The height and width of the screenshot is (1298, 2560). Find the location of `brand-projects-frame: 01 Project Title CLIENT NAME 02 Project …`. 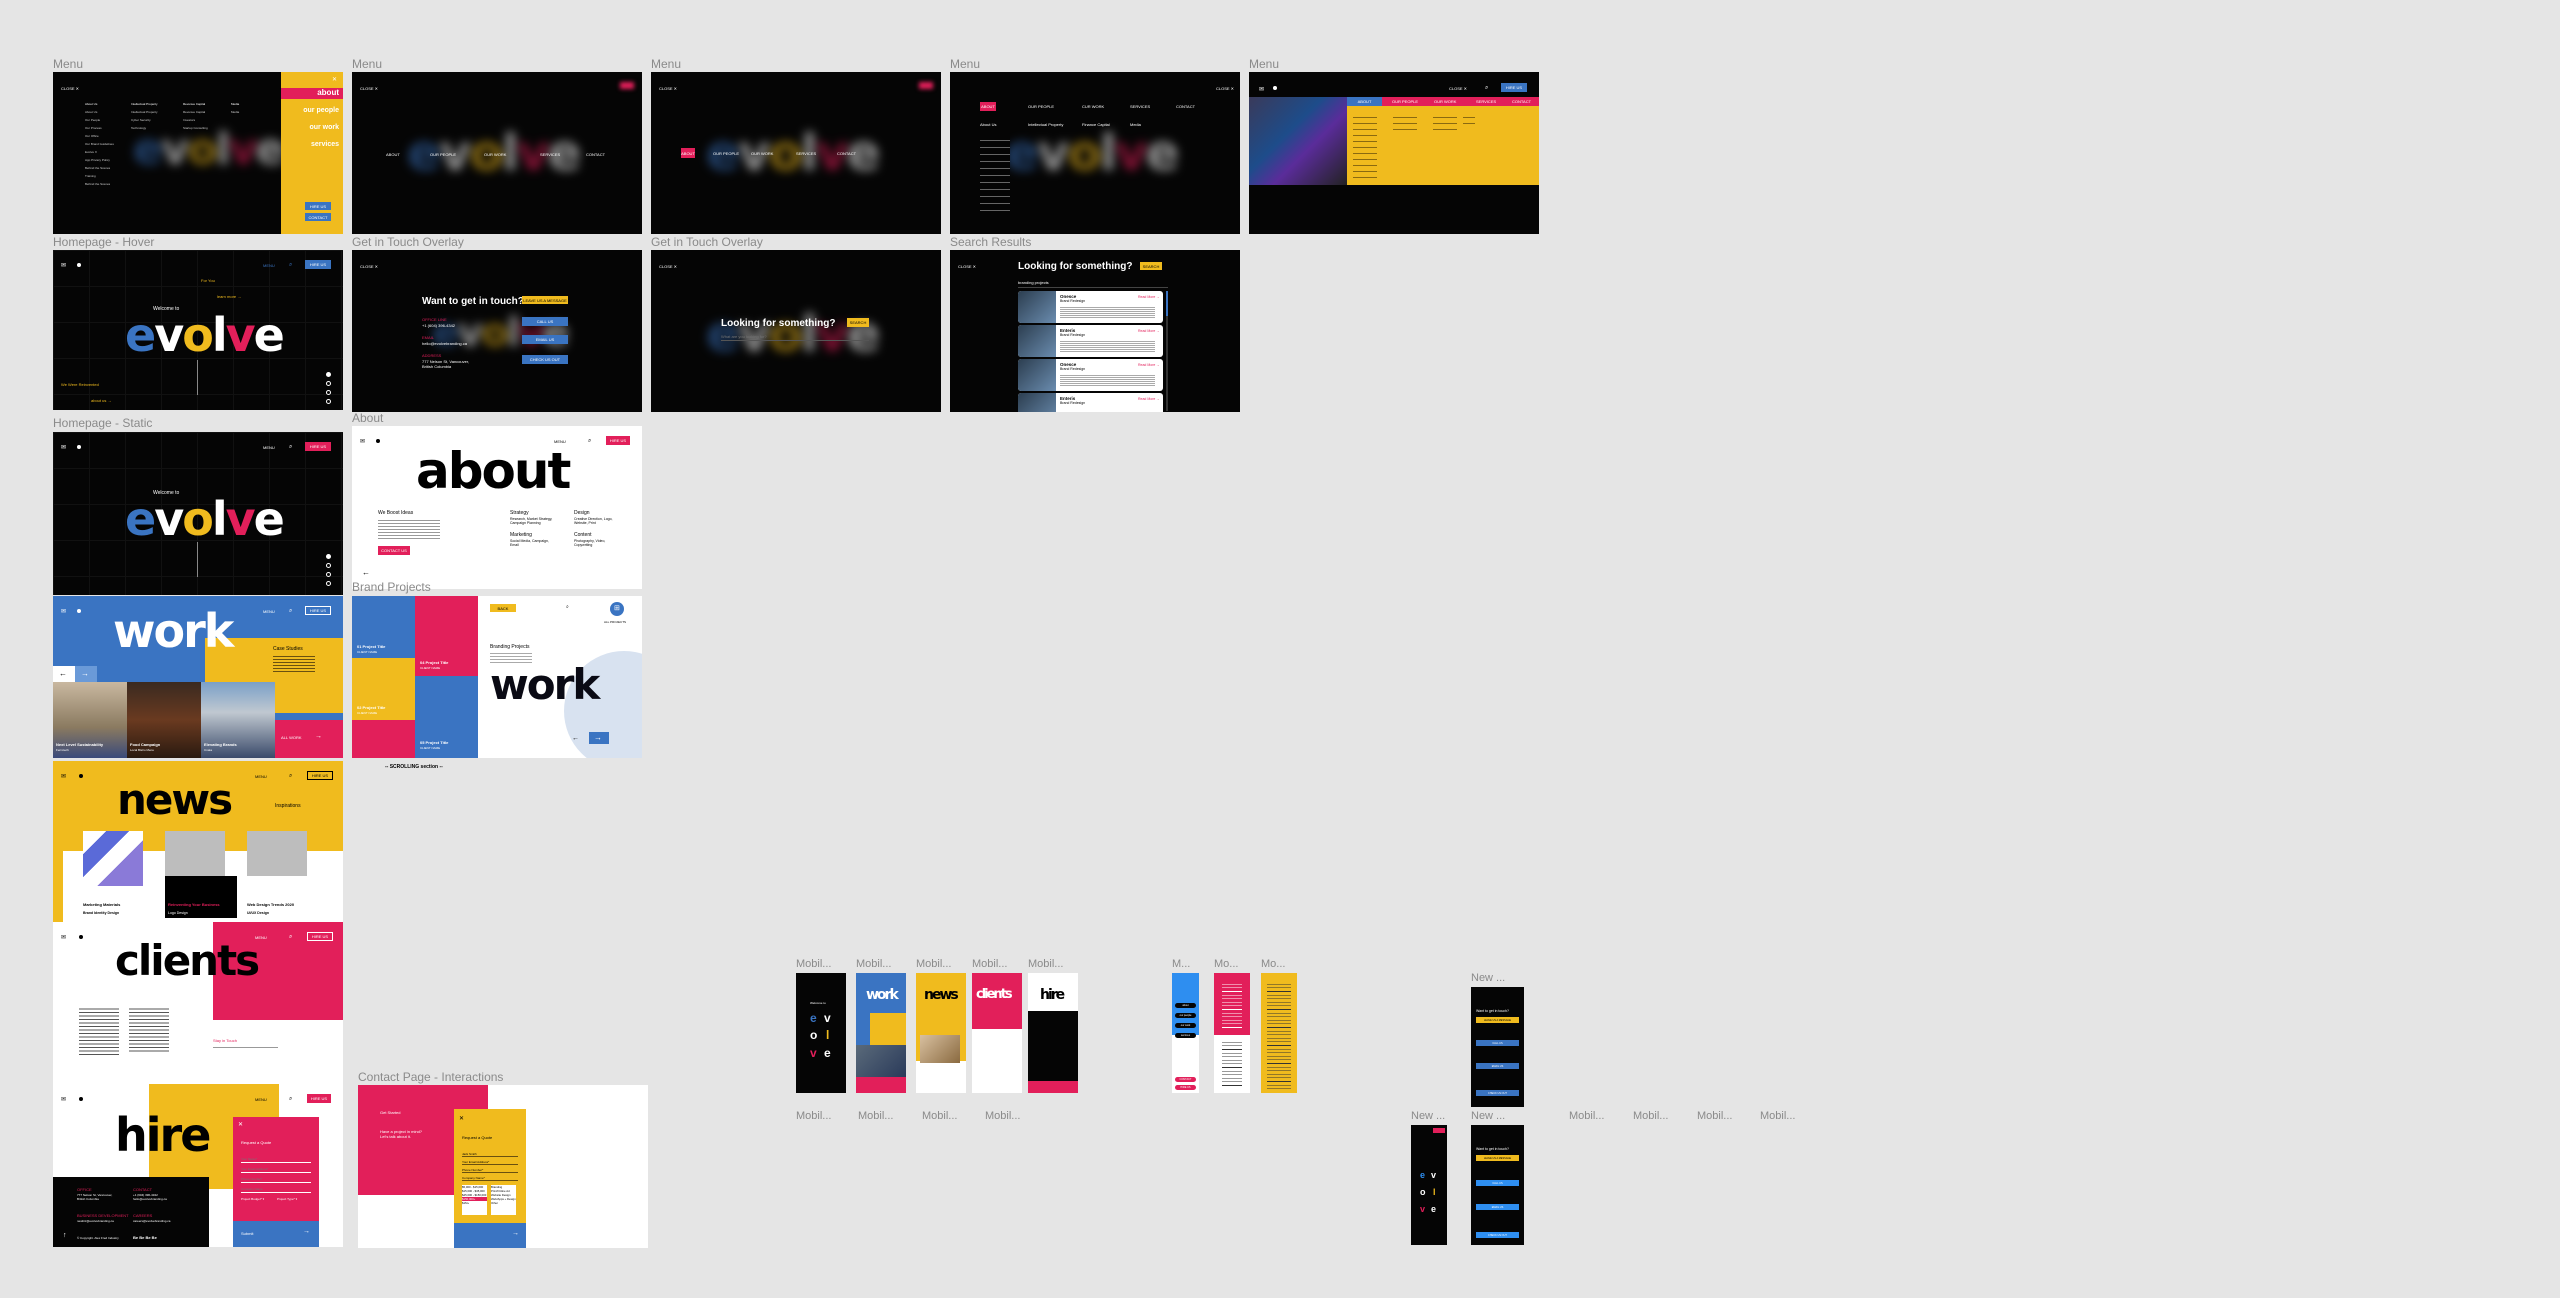

brand-projects-frame: 01 Project Title CLIENT NAME 02 Project … is located at coordinates (497, 677).